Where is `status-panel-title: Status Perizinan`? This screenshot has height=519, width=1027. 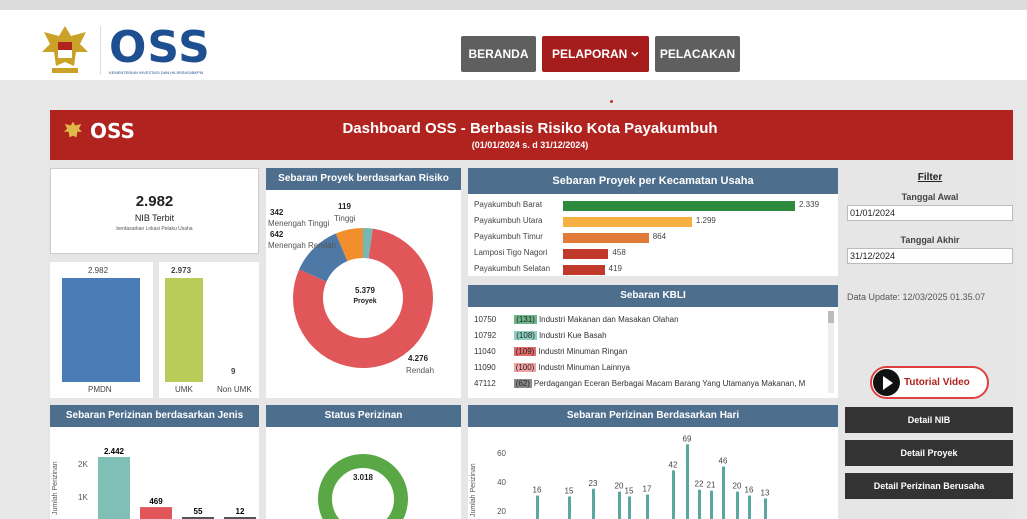 status-panel-title: Status Perizinan is located at coordinates (363, 416).